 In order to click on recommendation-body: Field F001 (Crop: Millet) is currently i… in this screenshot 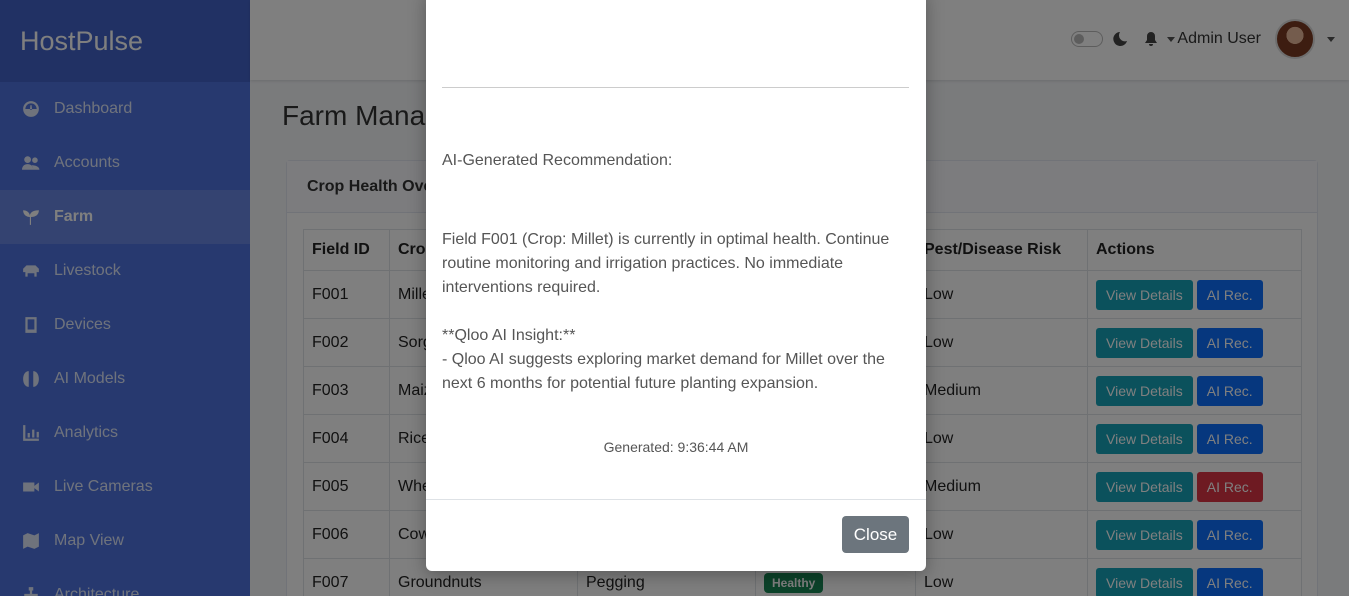, I will do `click(677, 312)`.